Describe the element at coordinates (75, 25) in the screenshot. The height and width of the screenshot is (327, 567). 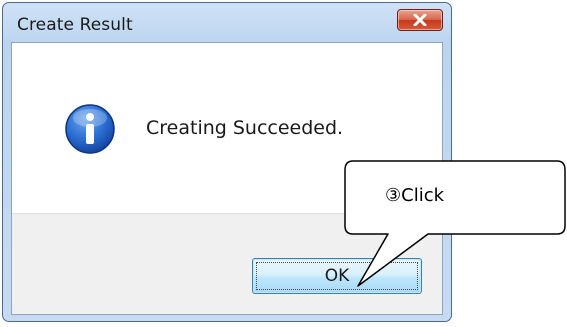
I see `dialog-title: Create Result` at that location.